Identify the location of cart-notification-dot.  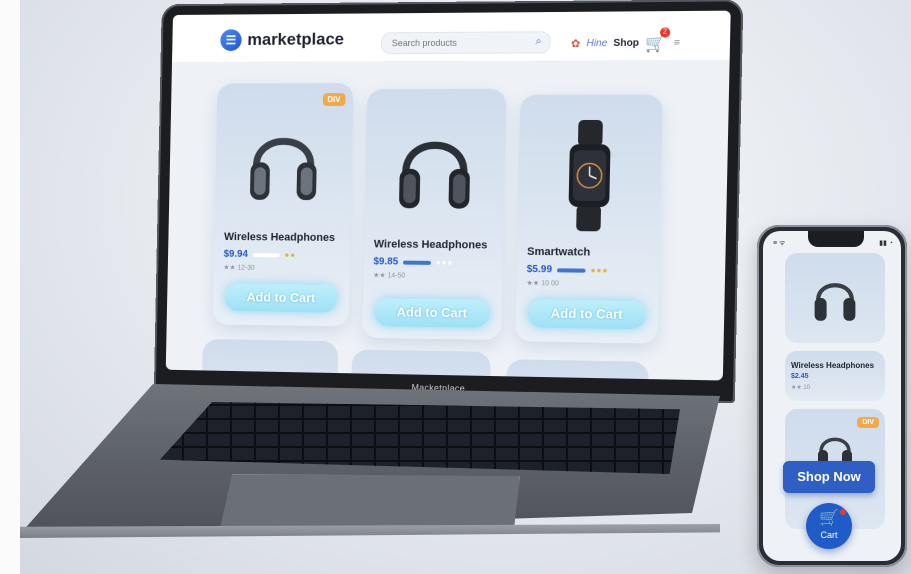
(843, 512).